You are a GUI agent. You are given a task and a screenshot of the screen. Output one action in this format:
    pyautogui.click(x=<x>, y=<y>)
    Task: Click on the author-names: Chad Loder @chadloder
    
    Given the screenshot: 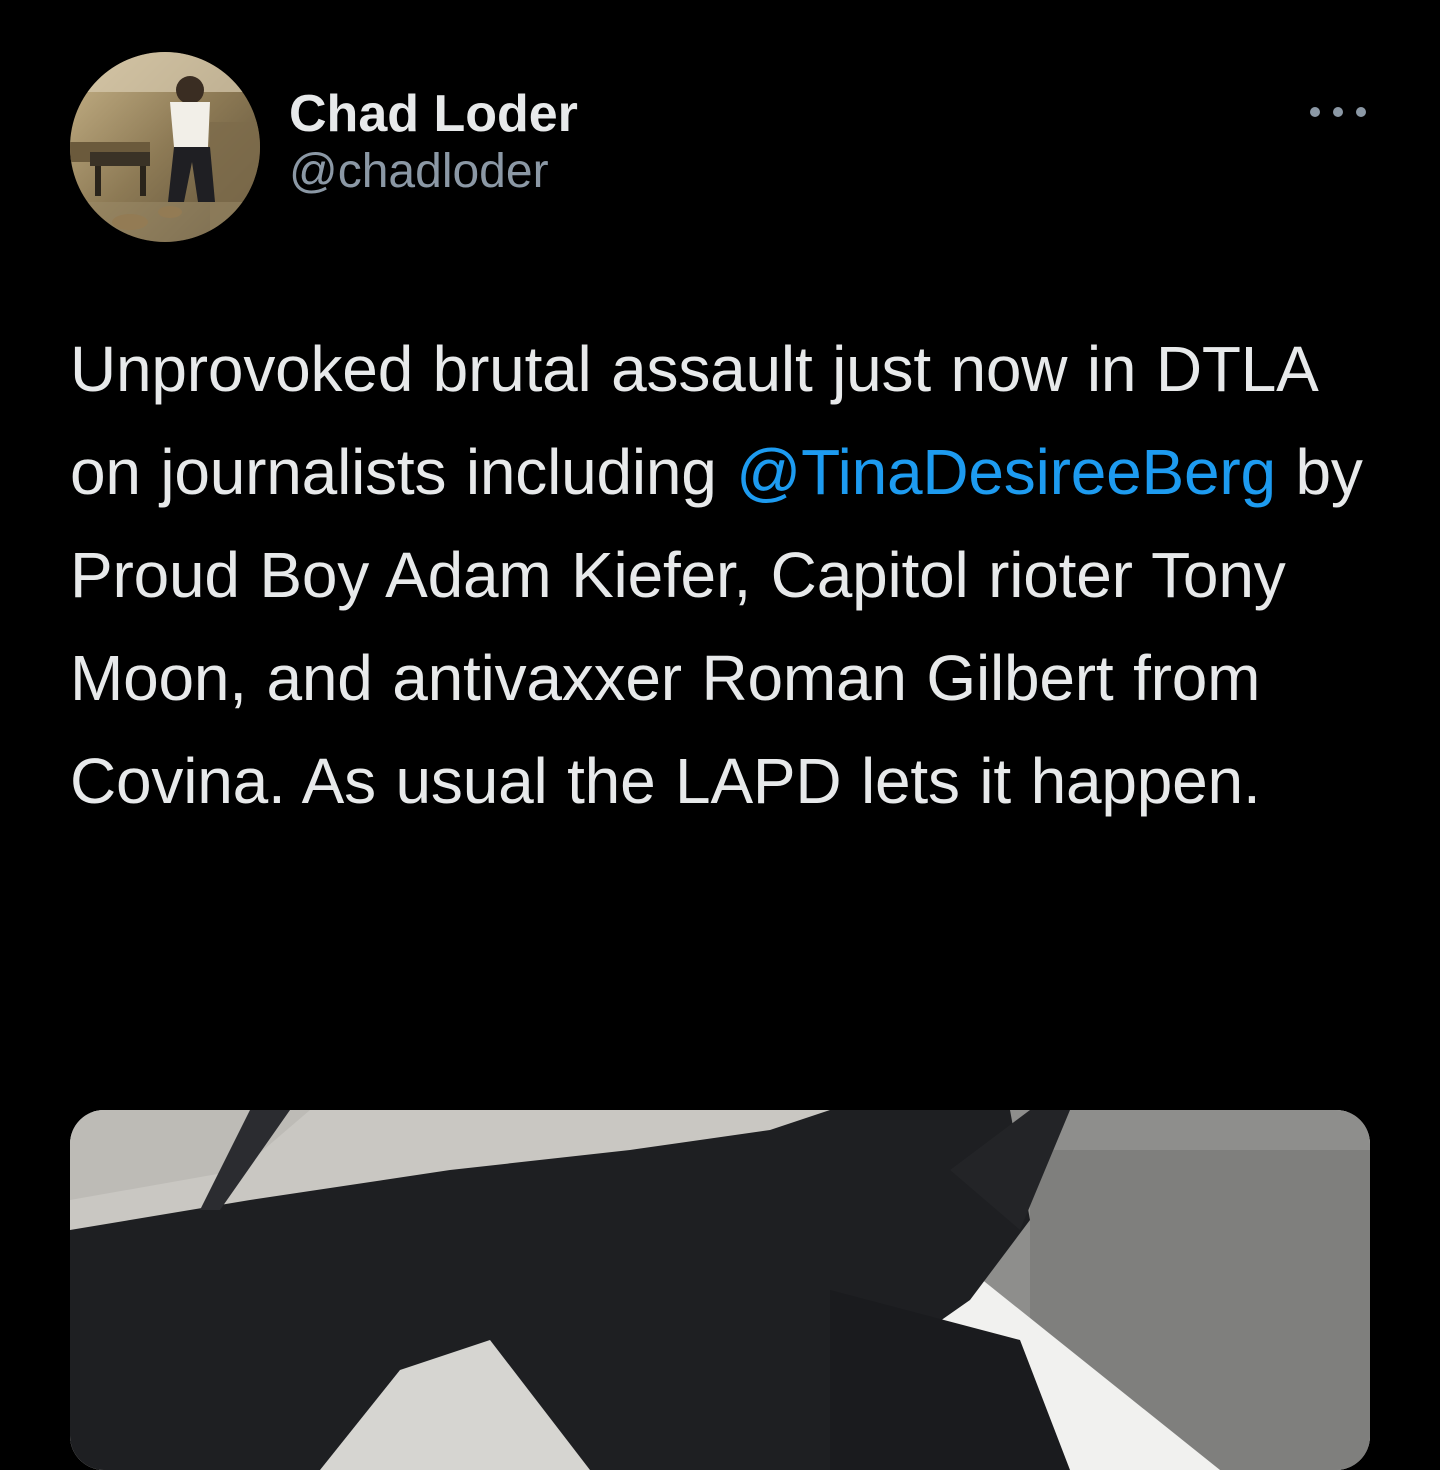 What is the action you would take?
    pyautogui.click(x=433, y=142)
    